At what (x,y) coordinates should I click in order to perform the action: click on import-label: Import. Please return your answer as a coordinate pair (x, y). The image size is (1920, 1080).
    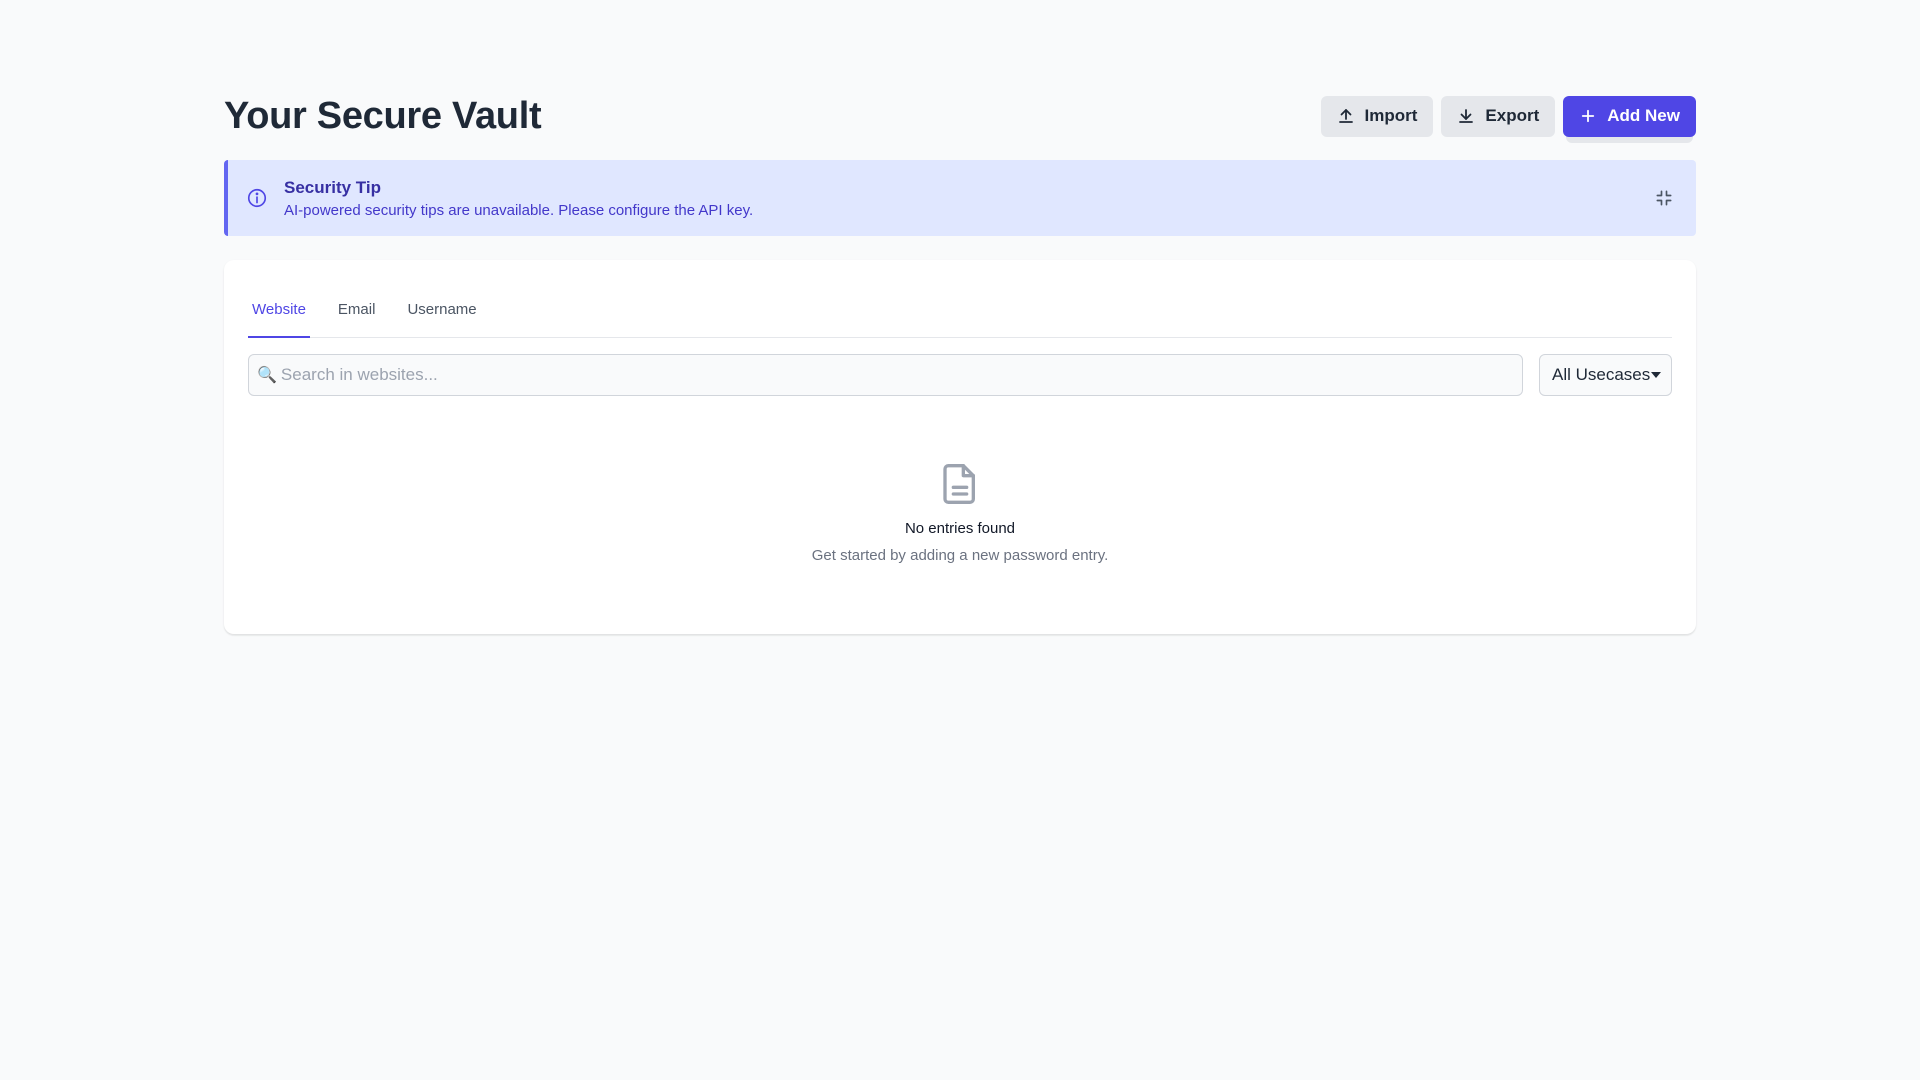
    Looking at the image, I should click on (1391, 115).